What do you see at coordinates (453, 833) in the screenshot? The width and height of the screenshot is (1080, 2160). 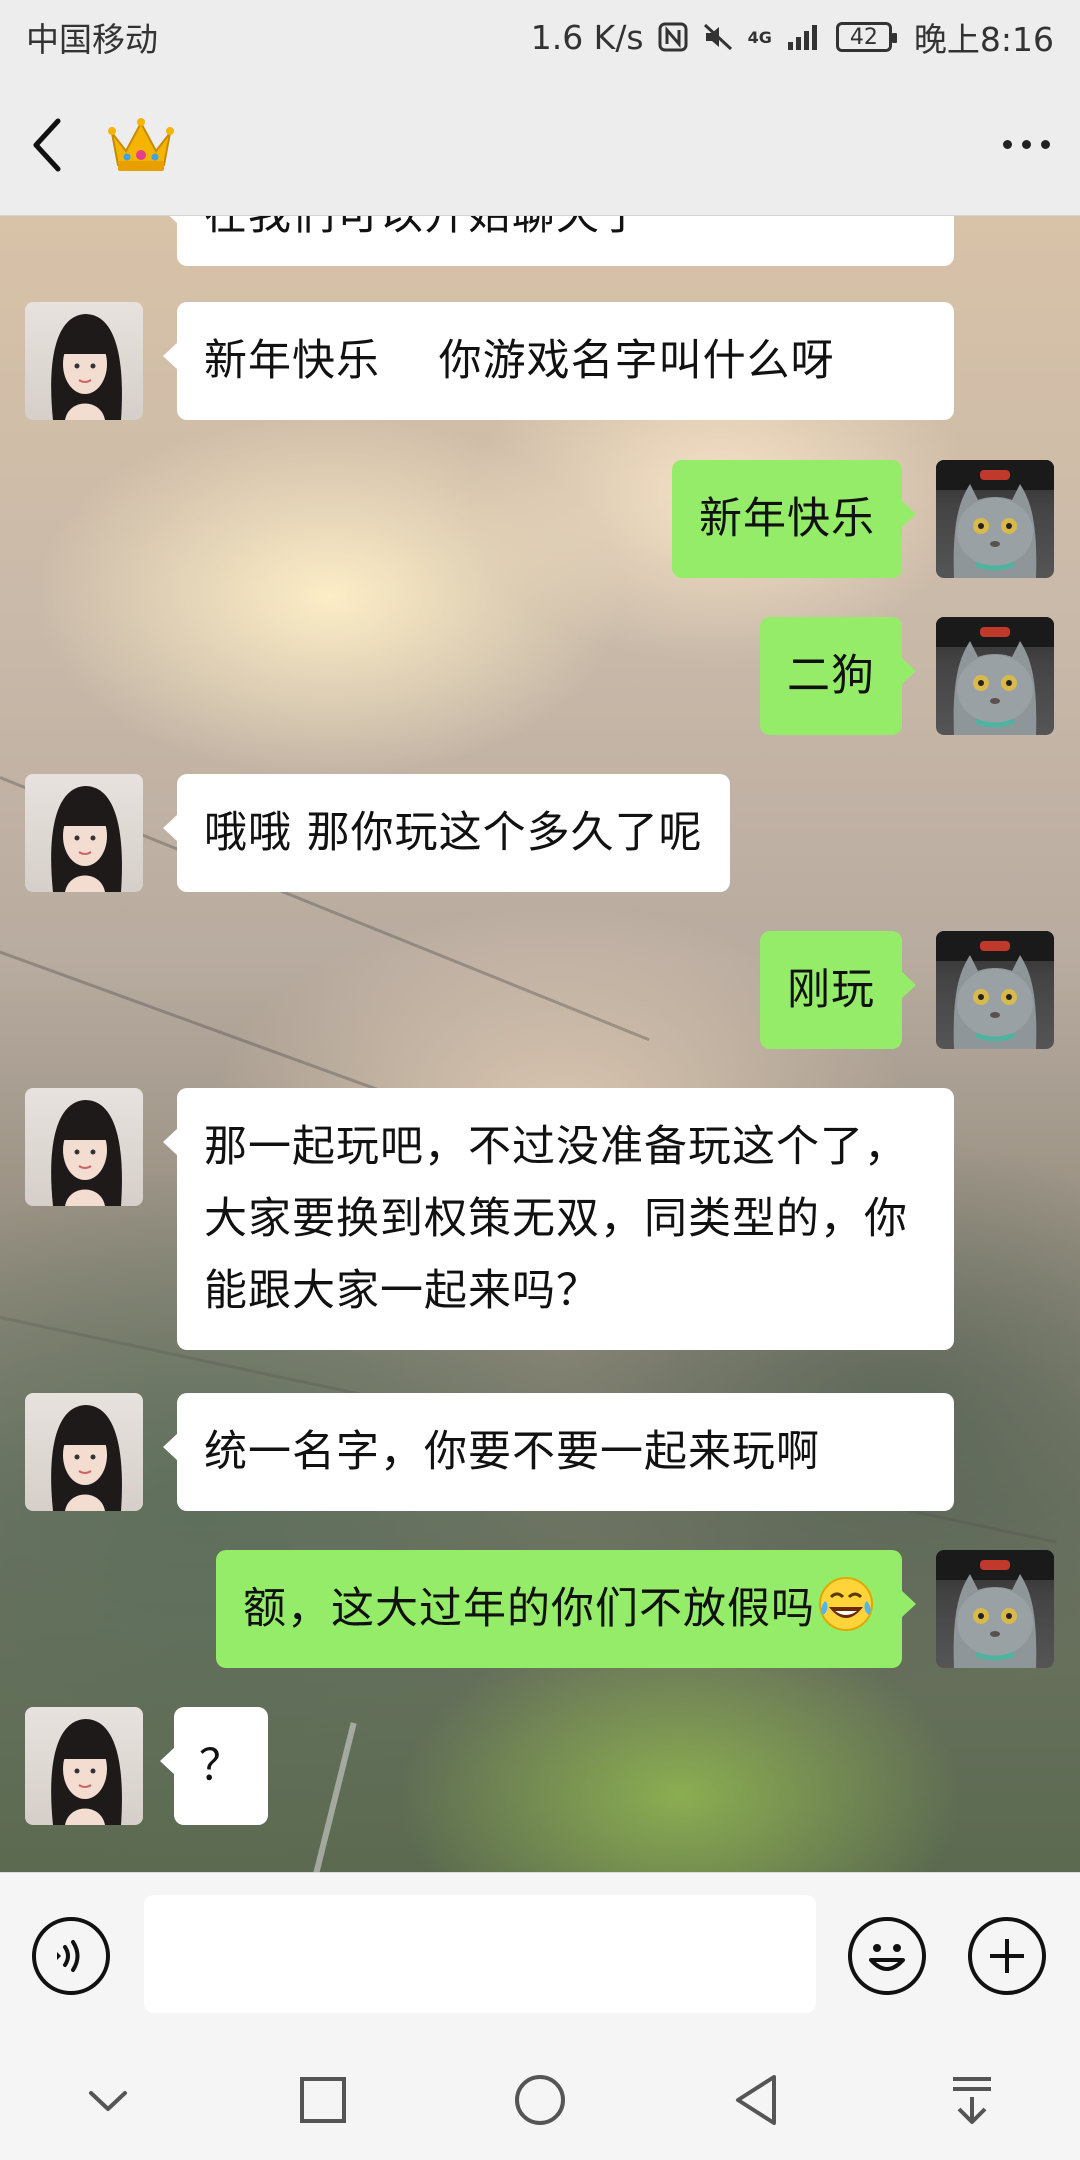 I see `message-text: 哦哦 那你玩这个多久了呢` at bounding box center [453, 833].